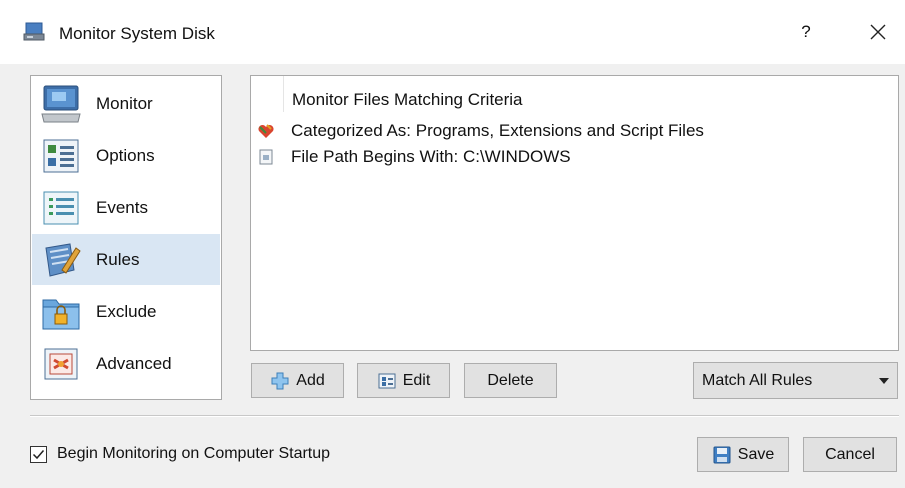 The image size is (905, 488). I want to click on sidebar-item-monitor: Monitor, so click(126, 103).